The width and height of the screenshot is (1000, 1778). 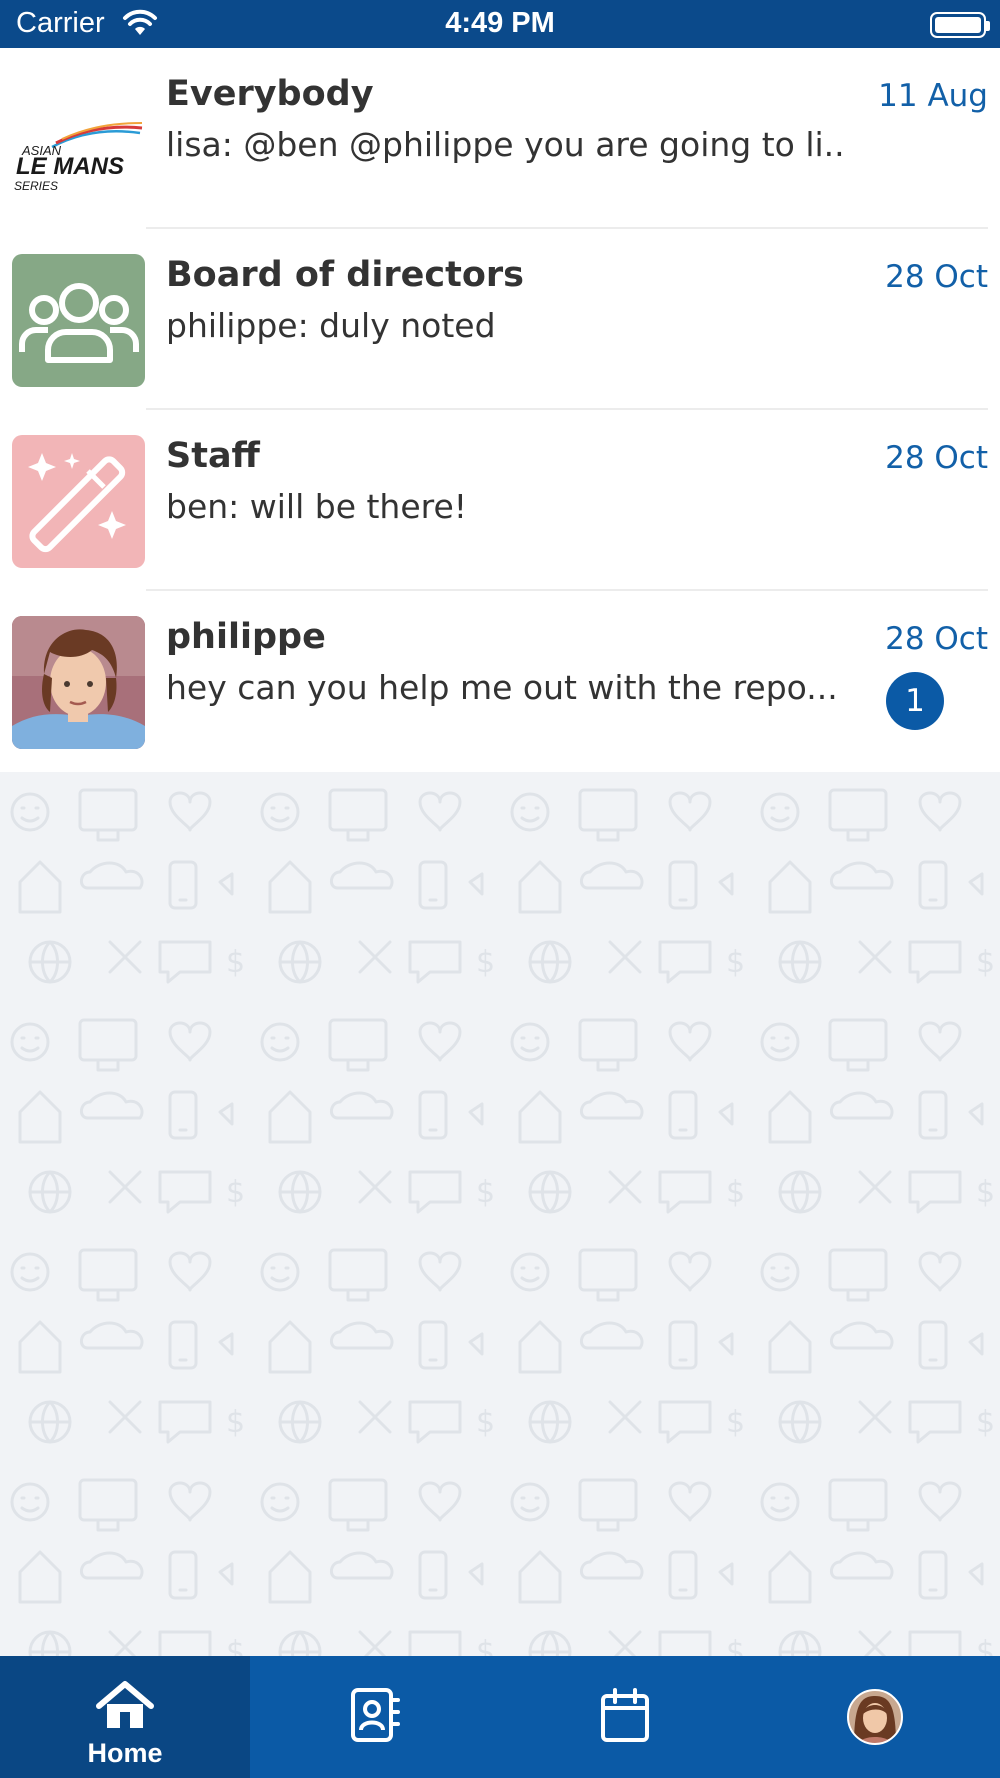 I want to click on status-bar: Carrier 4:49 PM, so click(x=500, y=24).